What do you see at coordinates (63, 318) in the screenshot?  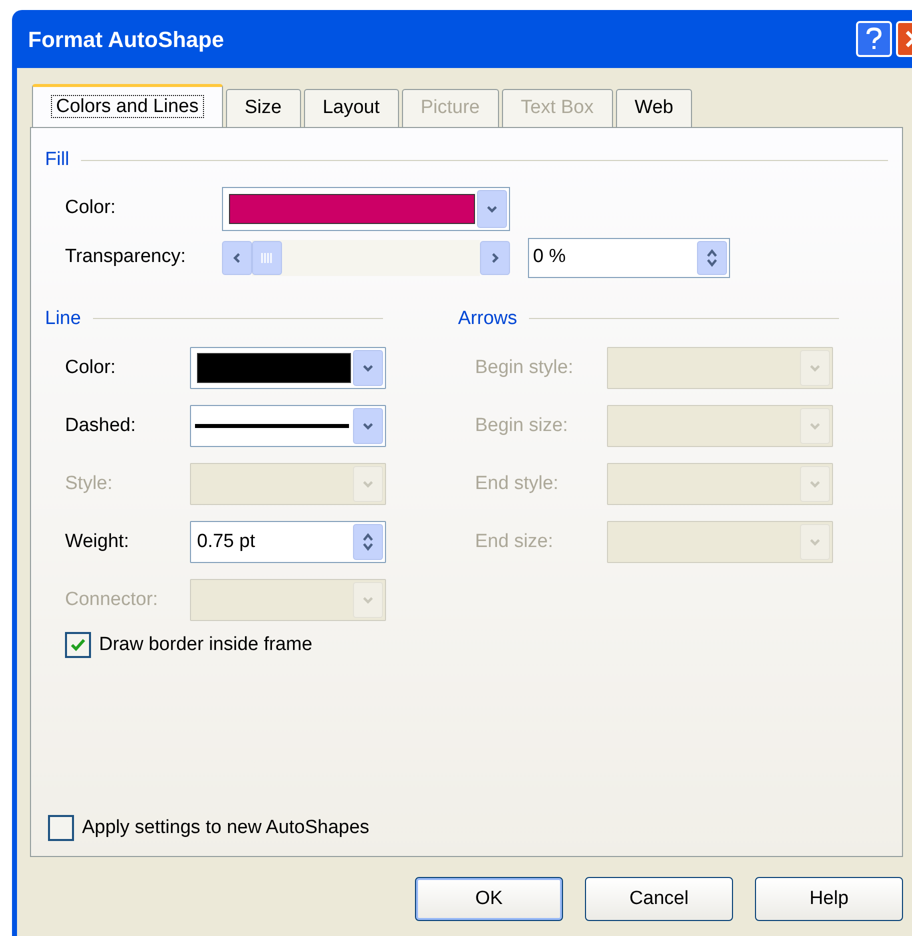 I see `section-title: Line` at bounding box center [63, 318].